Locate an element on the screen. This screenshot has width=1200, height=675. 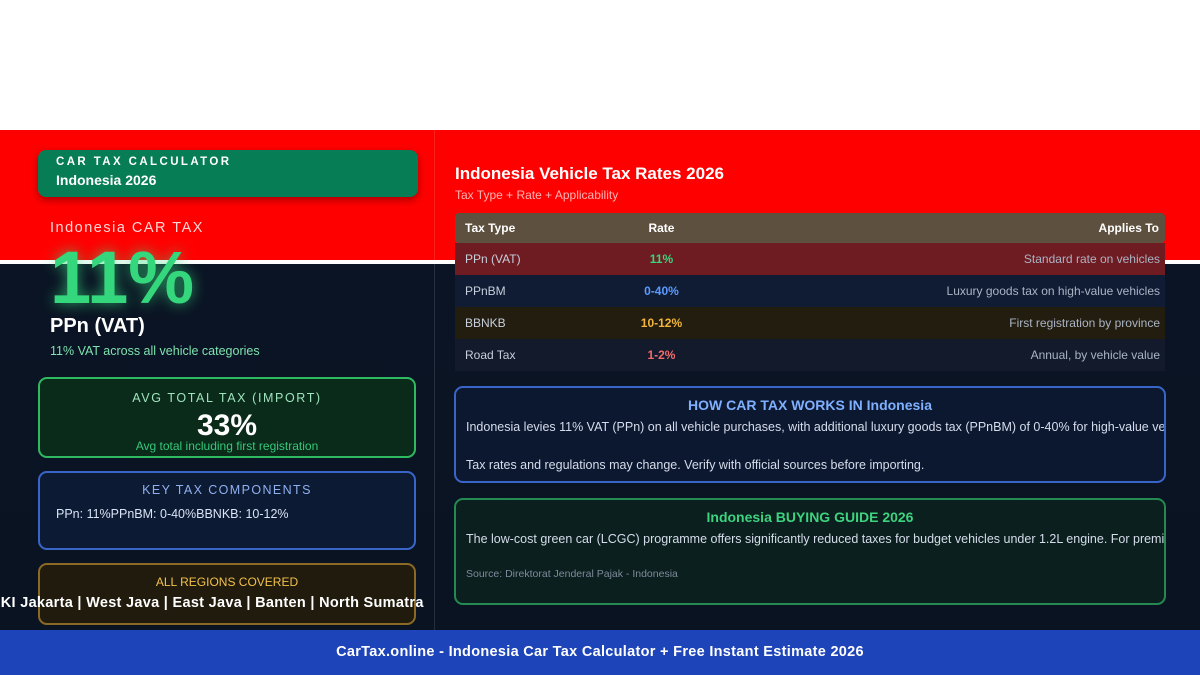
tax-type-cell: Road Tax is located at coordinates (528, 355).